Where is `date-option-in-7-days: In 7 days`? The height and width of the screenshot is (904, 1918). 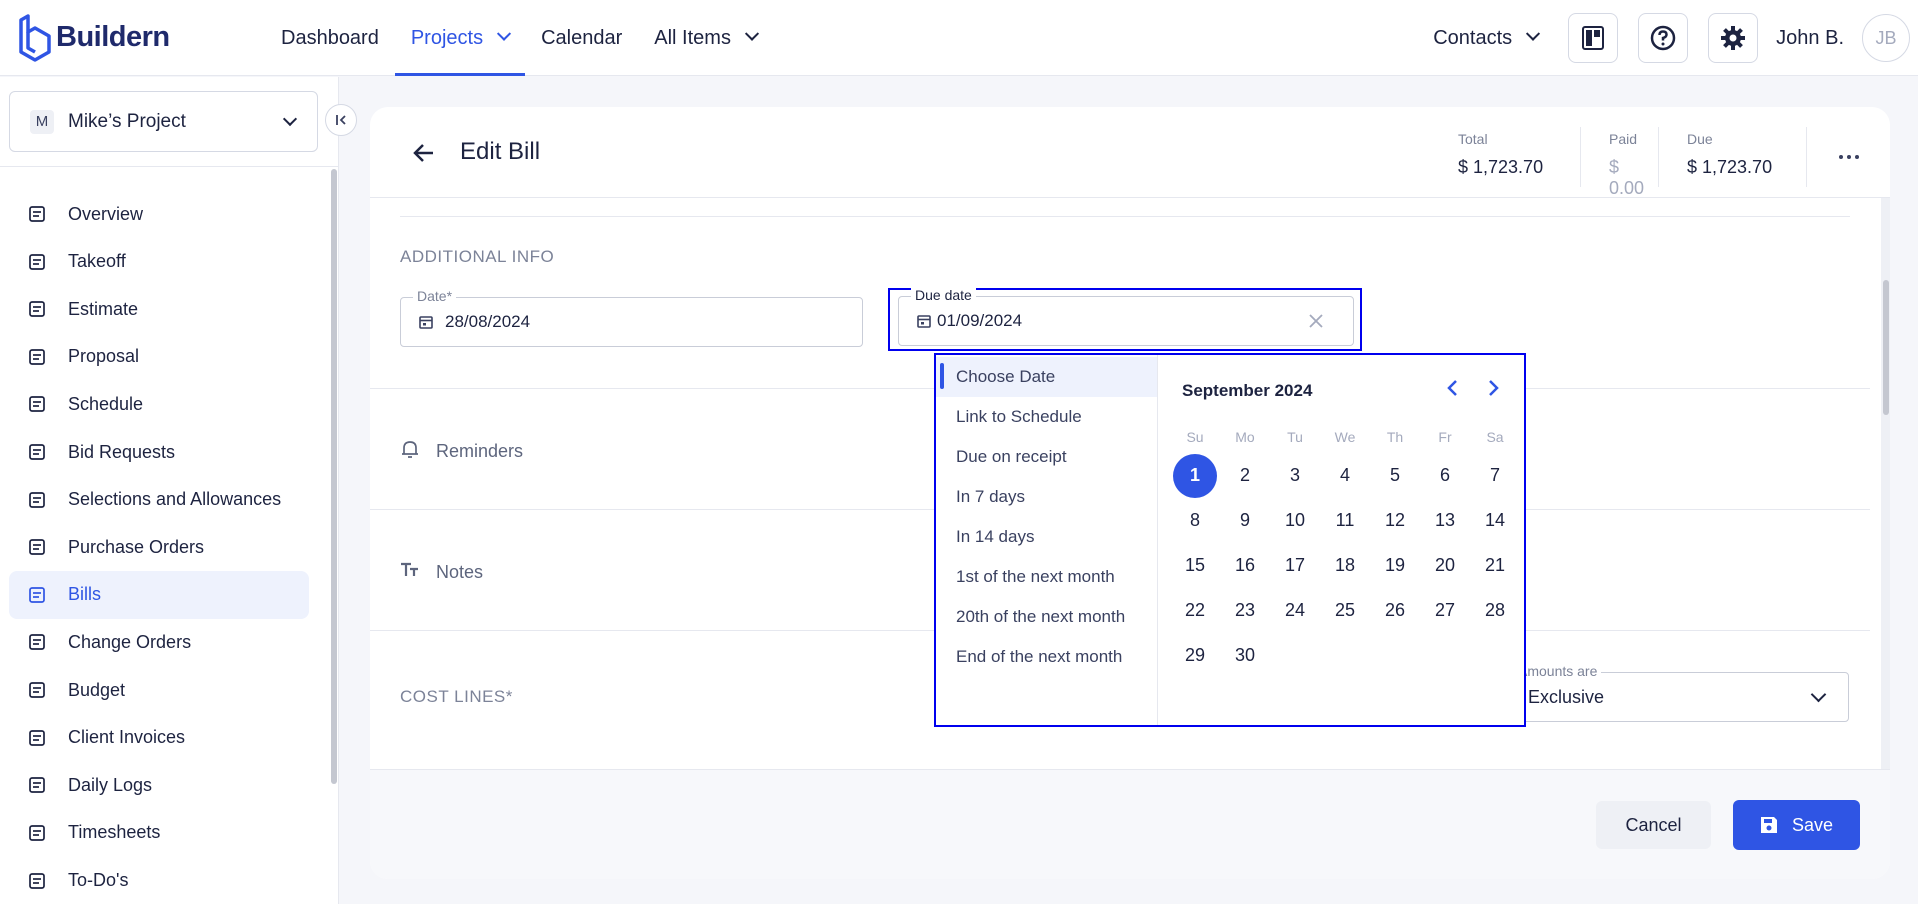 date-option-in-7-days: In 7 days is located at coordinates (1046, 497).